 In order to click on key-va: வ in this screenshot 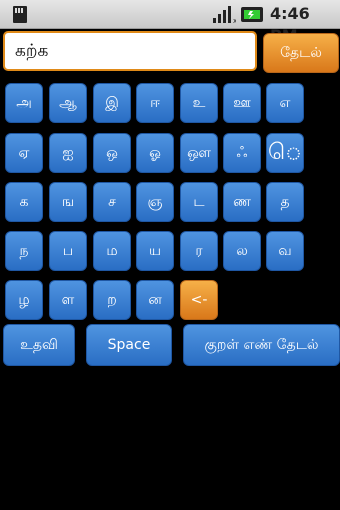, I will do `click(285, 251)`.